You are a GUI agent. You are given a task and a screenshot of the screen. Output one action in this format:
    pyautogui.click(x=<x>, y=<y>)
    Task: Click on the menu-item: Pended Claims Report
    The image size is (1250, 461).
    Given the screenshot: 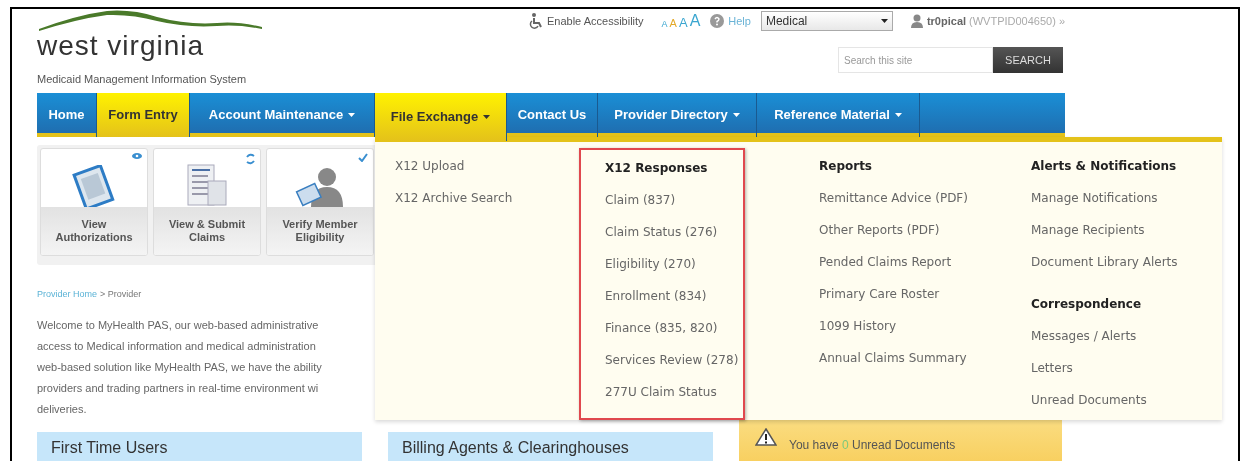 What is the action you would take?
    pyautogui.click(x=885, y=262)
    